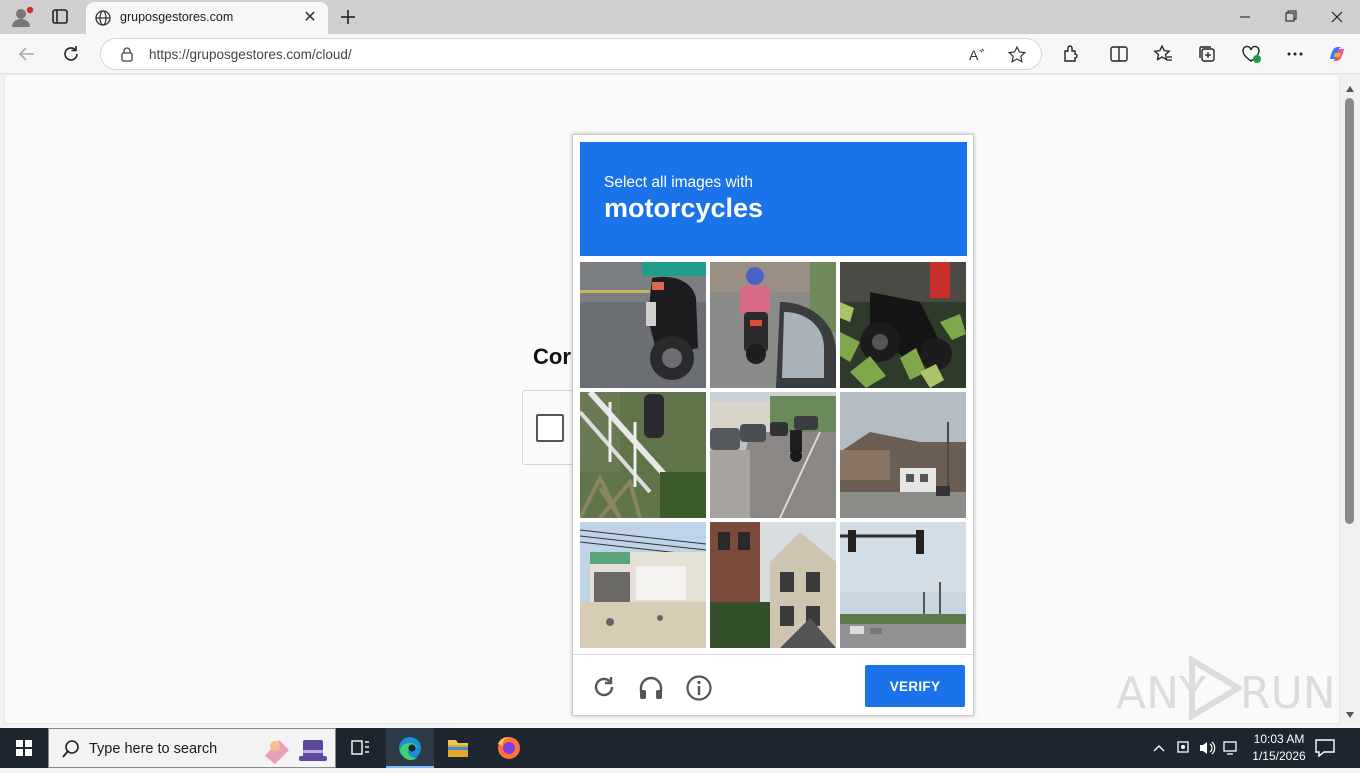 The width and height of the screenshot is (1360, 773). Describe the element at coordinates (24, 748) in the screenshot. I see `windows-start-icon` at that location.